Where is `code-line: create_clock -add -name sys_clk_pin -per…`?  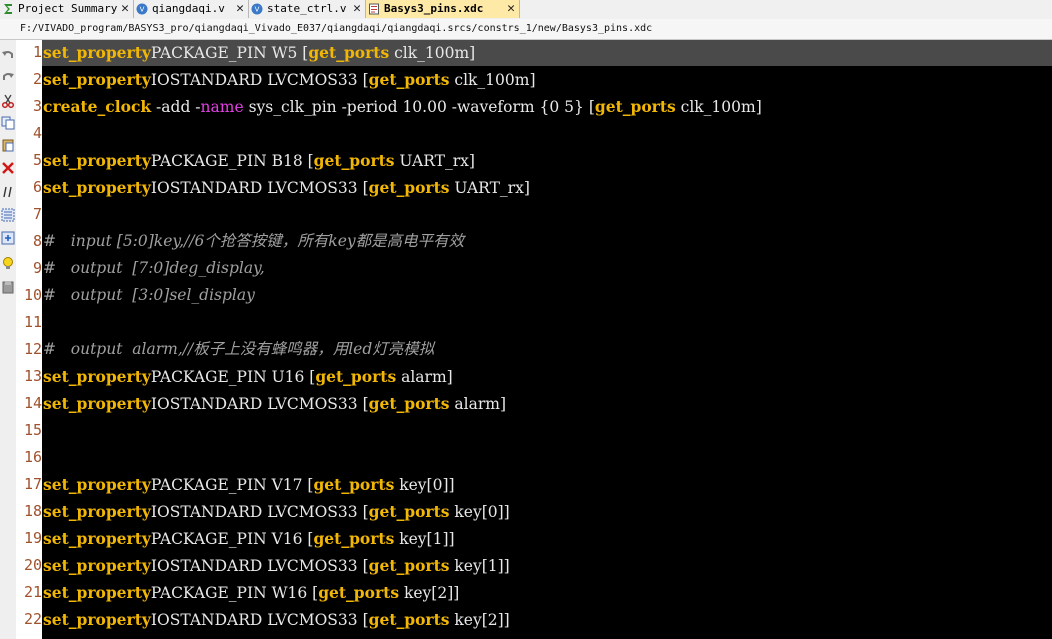
code-line: create_clock -add -name sys_clk_pin -per… is located at coordinates (547, 106).